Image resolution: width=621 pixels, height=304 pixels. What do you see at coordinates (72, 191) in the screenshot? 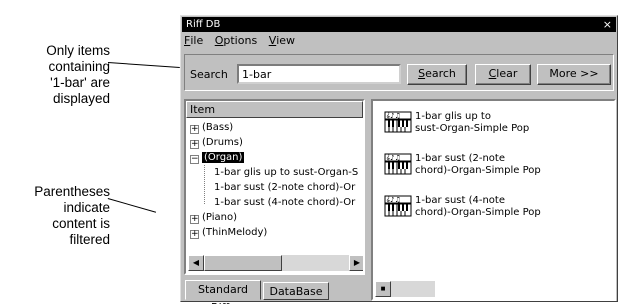
I see `callout-line: Parentheses` at bounding box center [72, 191].